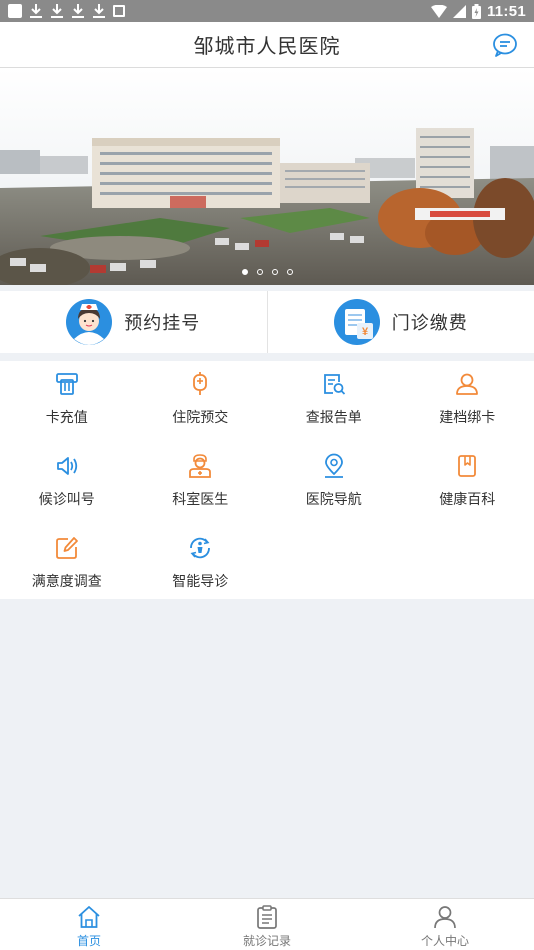  Describe the element at coordinates (66, 466) in the screenshot. I see `speaker-icon` at that location.